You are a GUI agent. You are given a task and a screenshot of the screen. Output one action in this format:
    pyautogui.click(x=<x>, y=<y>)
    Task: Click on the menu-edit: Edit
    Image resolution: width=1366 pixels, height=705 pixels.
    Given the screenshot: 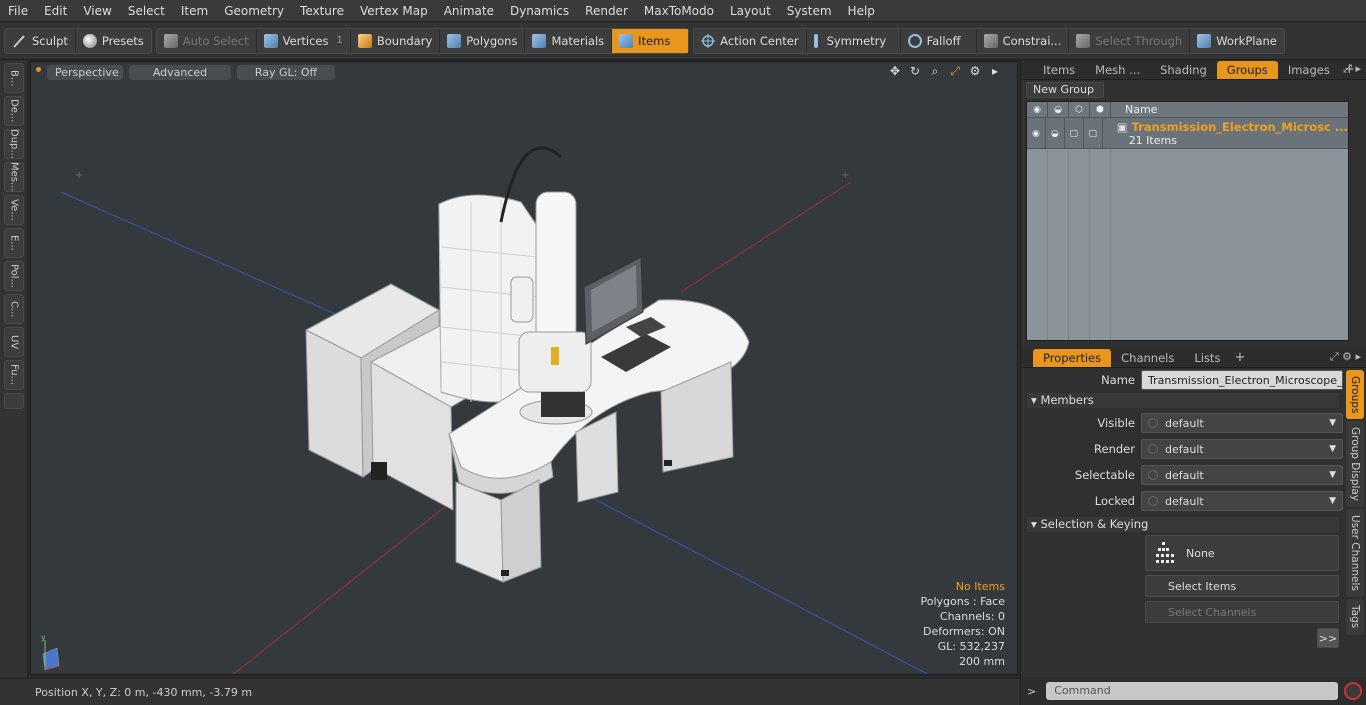 What is the action you would take?
    pyautogui.click(x=55, y=11)
    